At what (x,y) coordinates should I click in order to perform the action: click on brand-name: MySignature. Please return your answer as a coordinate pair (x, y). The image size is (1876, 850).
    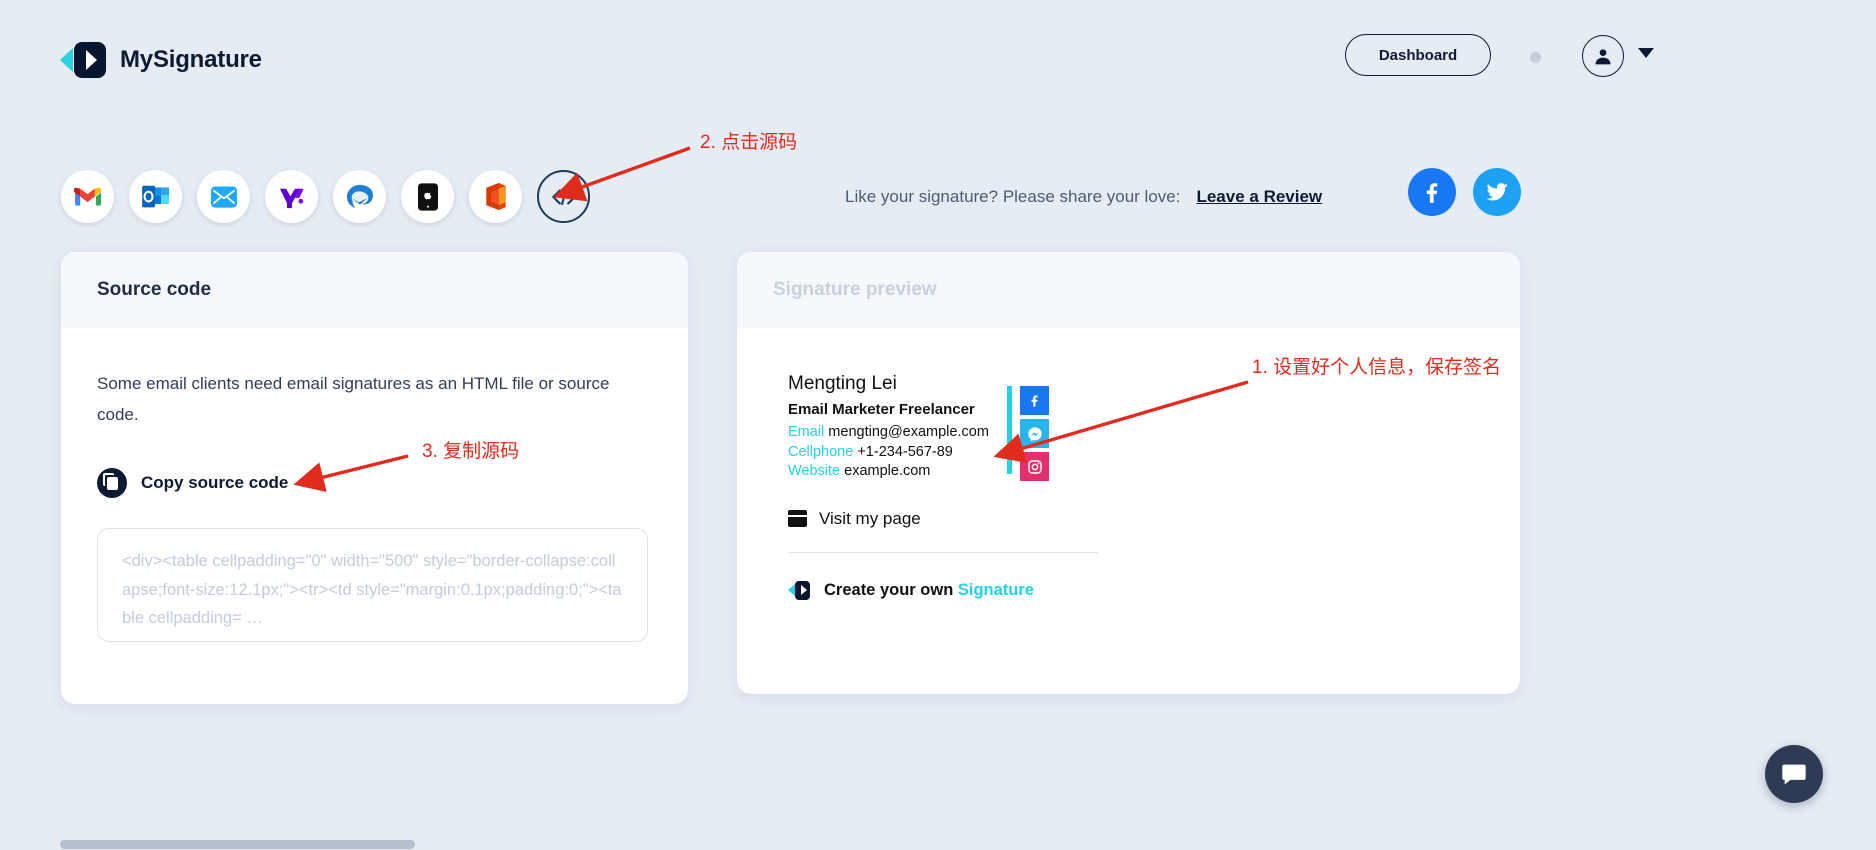
    Looking at the image, I should click on (191, 59).